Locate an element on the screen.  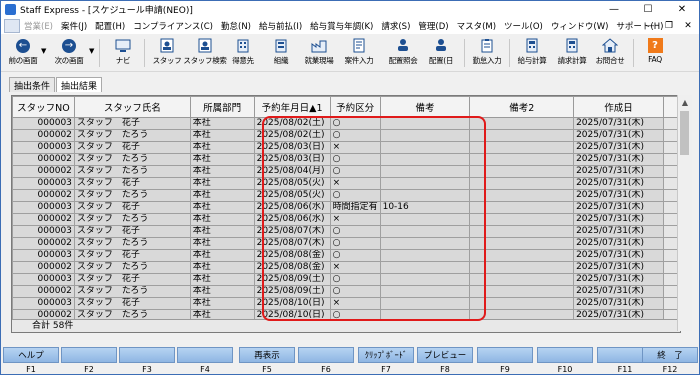
prev-dropdown-icon: ▼ is located at coordinates (43, 51).